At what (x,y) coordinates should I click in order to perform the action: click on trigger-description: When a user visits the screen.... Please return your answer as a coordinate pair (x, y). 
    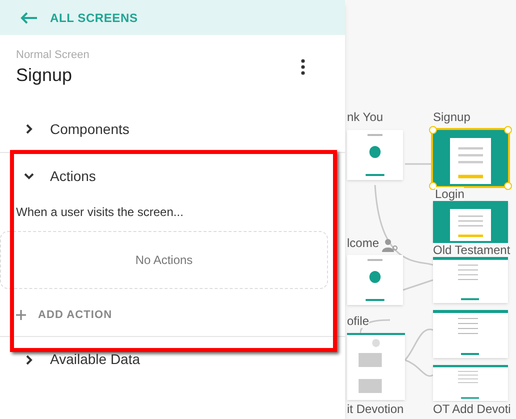
    Looking at the image, I should click on (99, 212).